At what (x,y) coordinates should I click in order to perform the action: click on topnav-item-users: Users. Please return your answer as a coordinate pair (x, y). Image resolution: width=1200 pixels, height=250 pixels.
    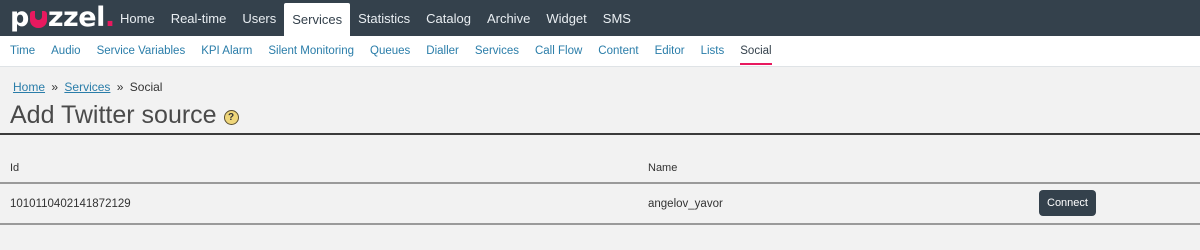
    Looking at the image, I should click on (259, 18).